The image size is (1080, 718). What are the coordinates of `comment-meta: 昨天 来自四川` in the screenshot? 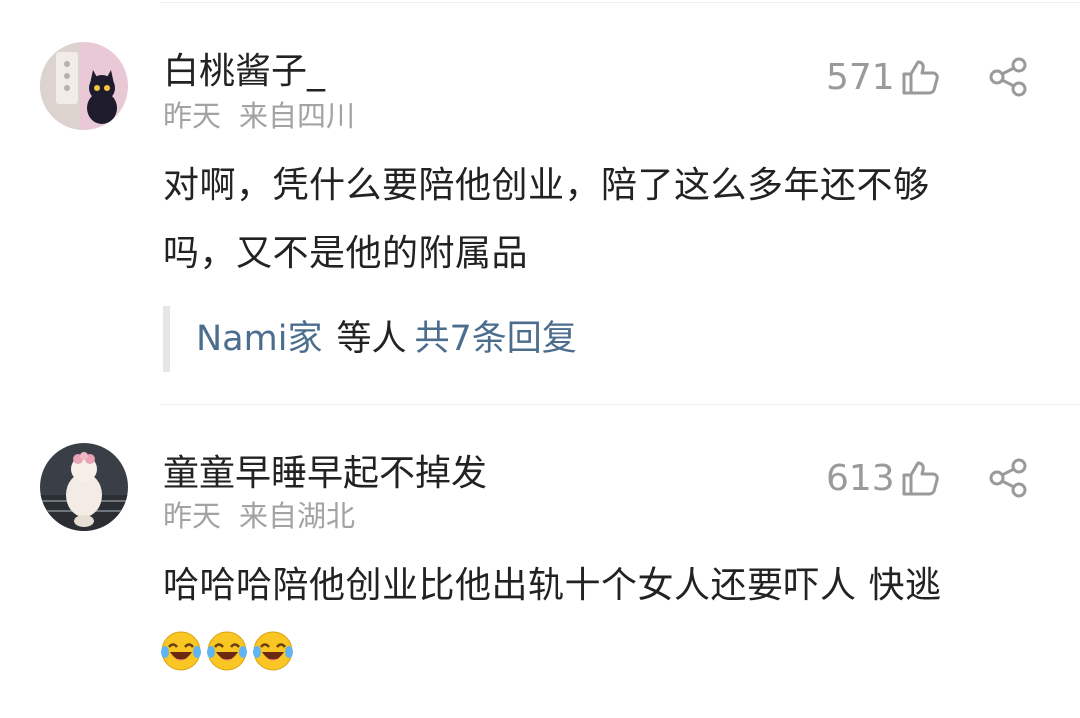 It's located at (259, 116).